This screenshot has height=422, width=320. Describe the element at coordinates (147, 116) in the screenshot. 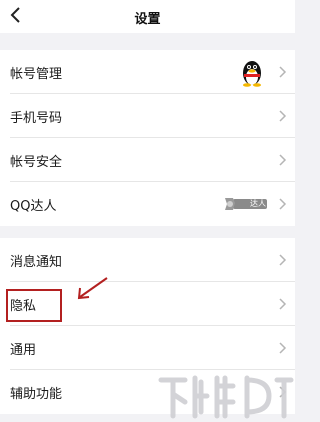

I see `settings-item-phone-number: 手机号码` at that location.